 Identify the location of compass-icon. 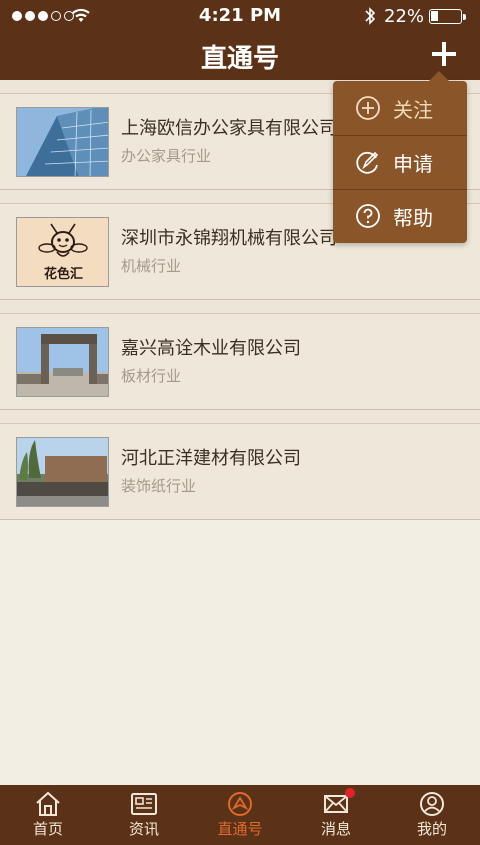
(240, 804).